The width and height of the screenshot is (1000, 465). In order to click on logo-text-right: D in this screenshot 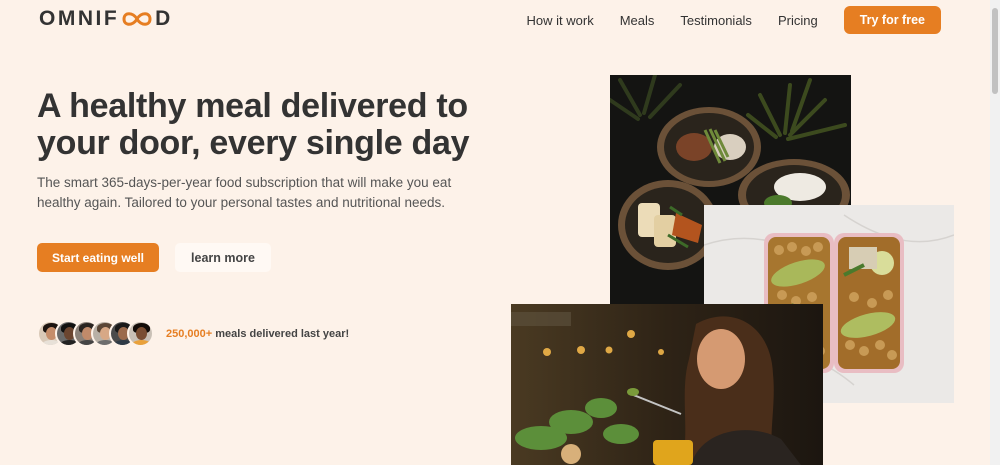, I will do `click(164, 18)`.